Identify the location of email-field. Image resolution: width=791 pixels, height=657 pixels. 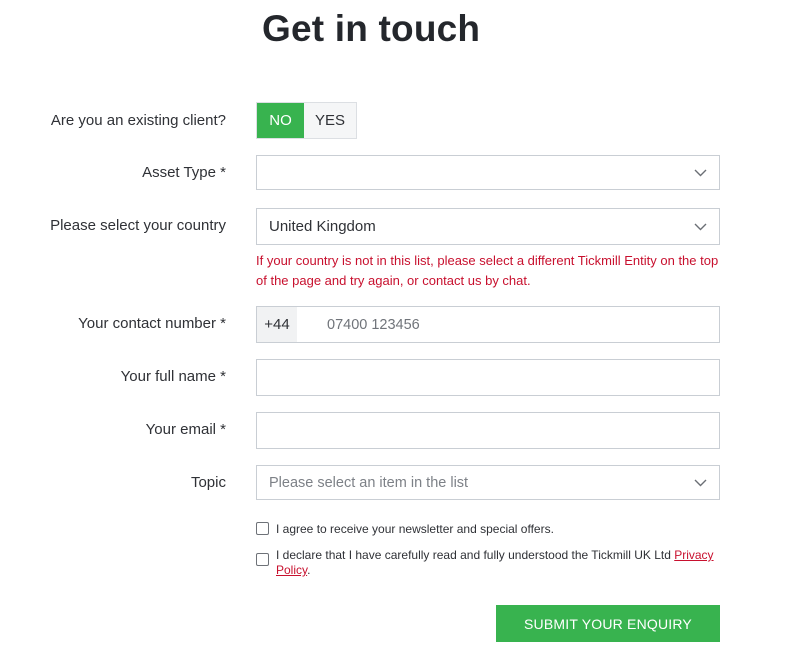
(488, 430).